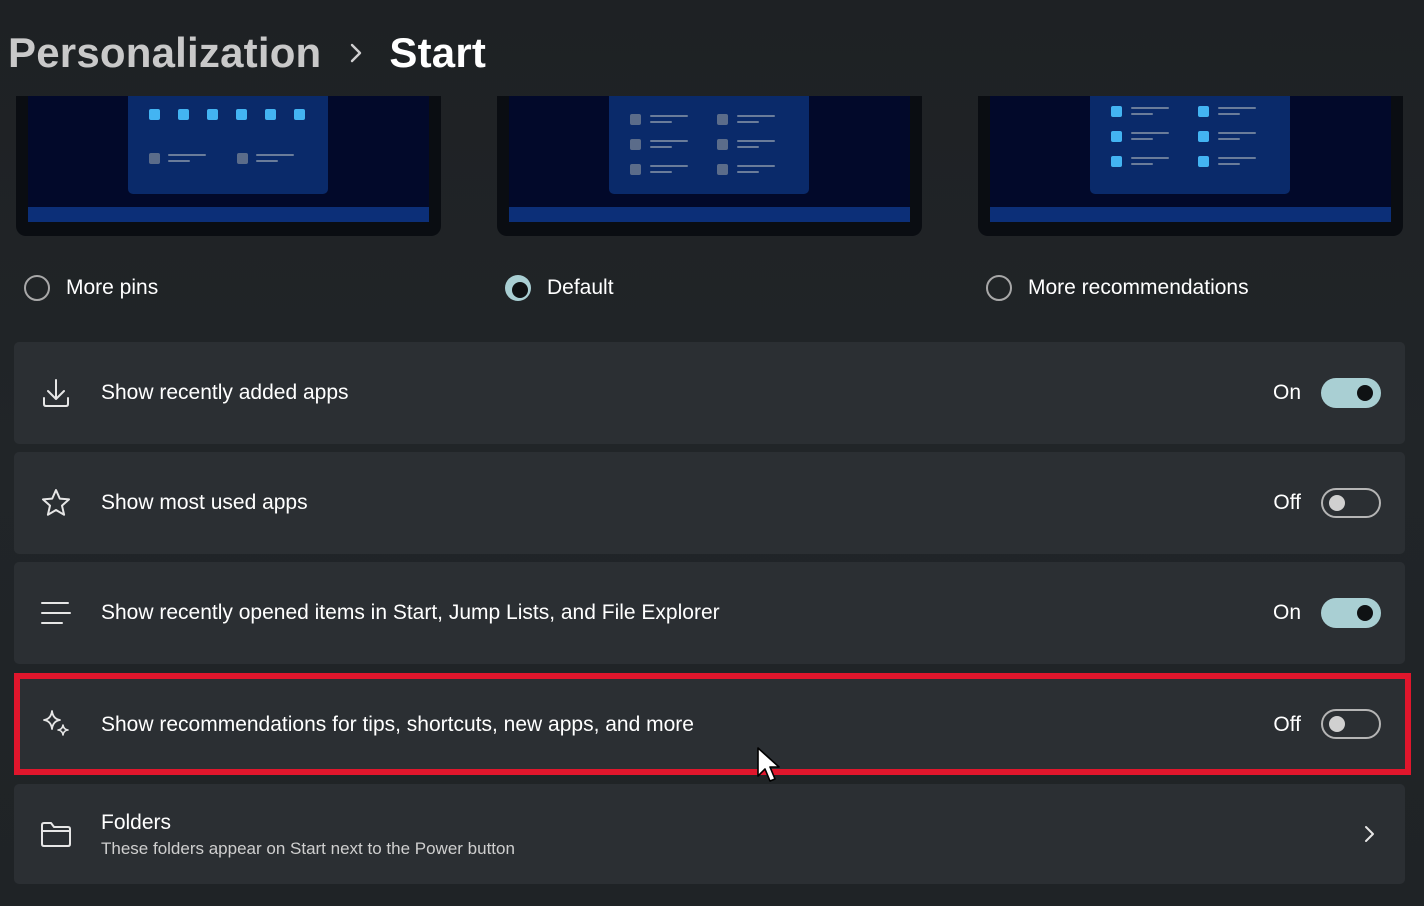 The height and width of the screenshot is (906, 1424). What do you see at coordinates (518, 288) in the screenshot?
I see `radio-button-selected` at bounding box center [518, 288].